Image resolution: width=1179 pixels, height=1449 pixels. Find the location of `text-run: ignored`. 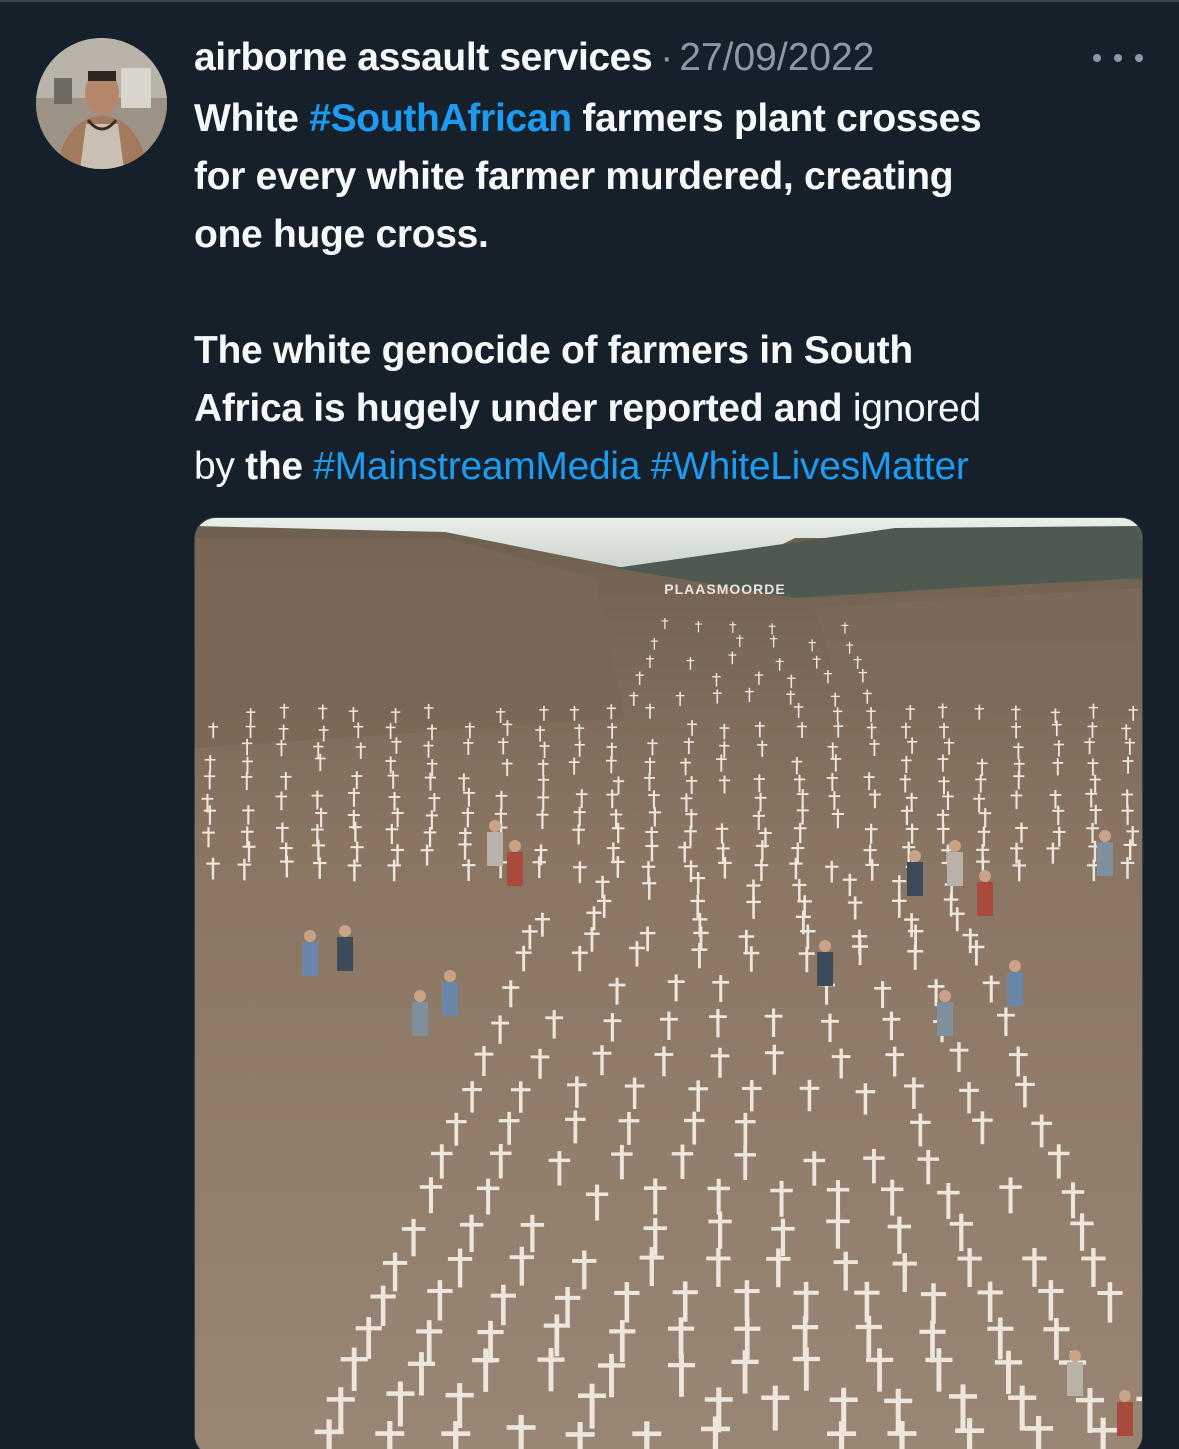

text-run: ignored is located at coordinates (916, 408).